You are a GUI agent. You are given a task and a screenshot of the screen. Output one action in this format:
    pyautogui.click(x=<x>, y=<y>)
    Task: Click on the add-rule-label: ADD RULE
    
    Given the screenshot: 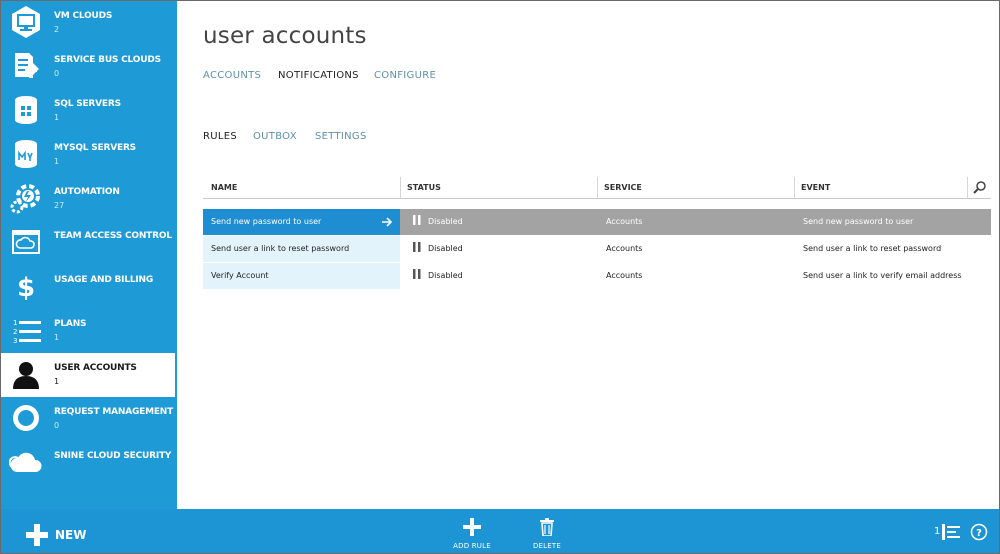 What is the action you would take?
    pyautogui.click(x=472, y=546)
    